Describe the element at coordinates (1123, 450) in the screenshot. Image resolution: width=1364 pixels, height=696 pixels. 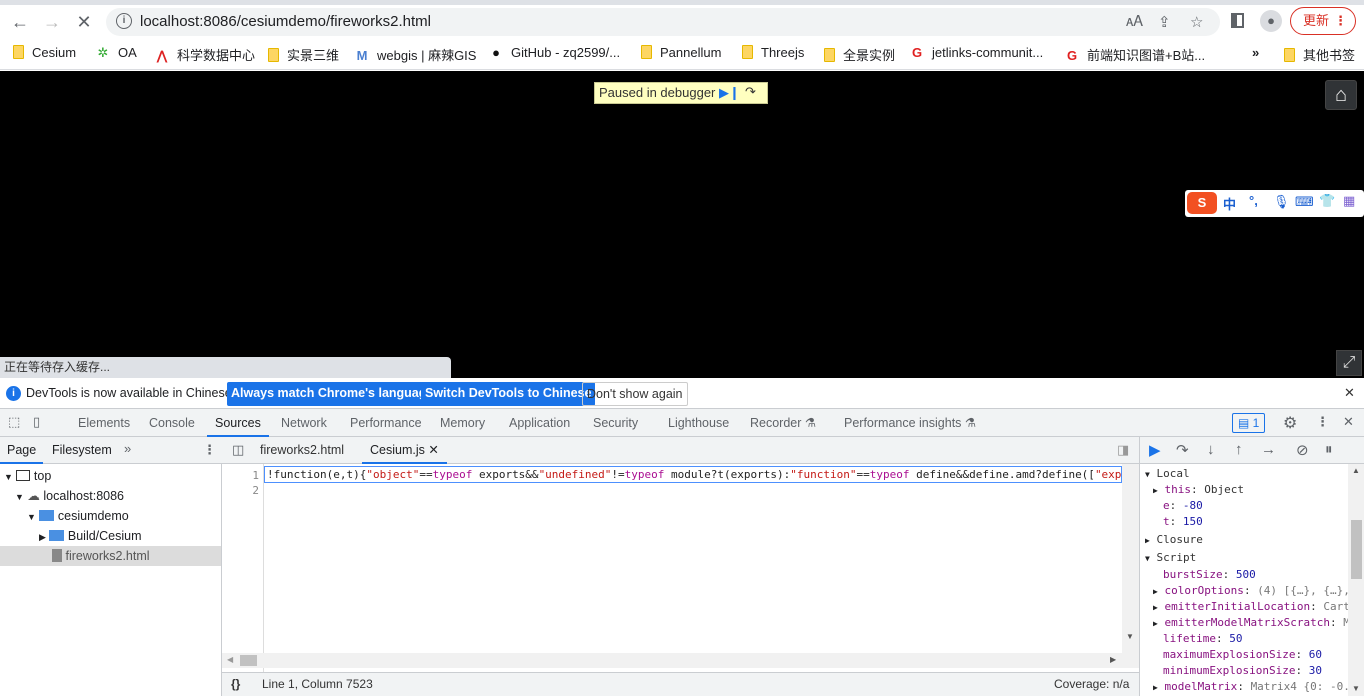
I see `toggle-debugger-icon: ◨` at that location.